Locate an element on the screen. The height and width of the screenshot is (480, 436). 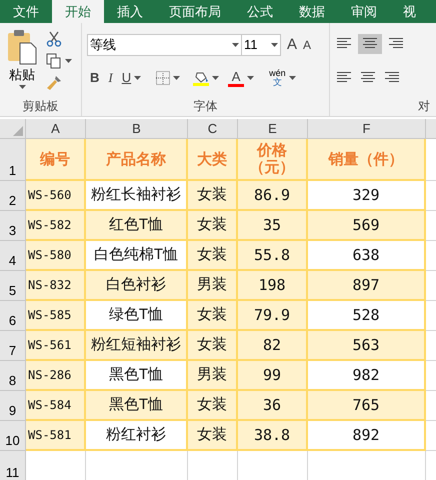
clipboard-icon is located at coordinates (22, 47).